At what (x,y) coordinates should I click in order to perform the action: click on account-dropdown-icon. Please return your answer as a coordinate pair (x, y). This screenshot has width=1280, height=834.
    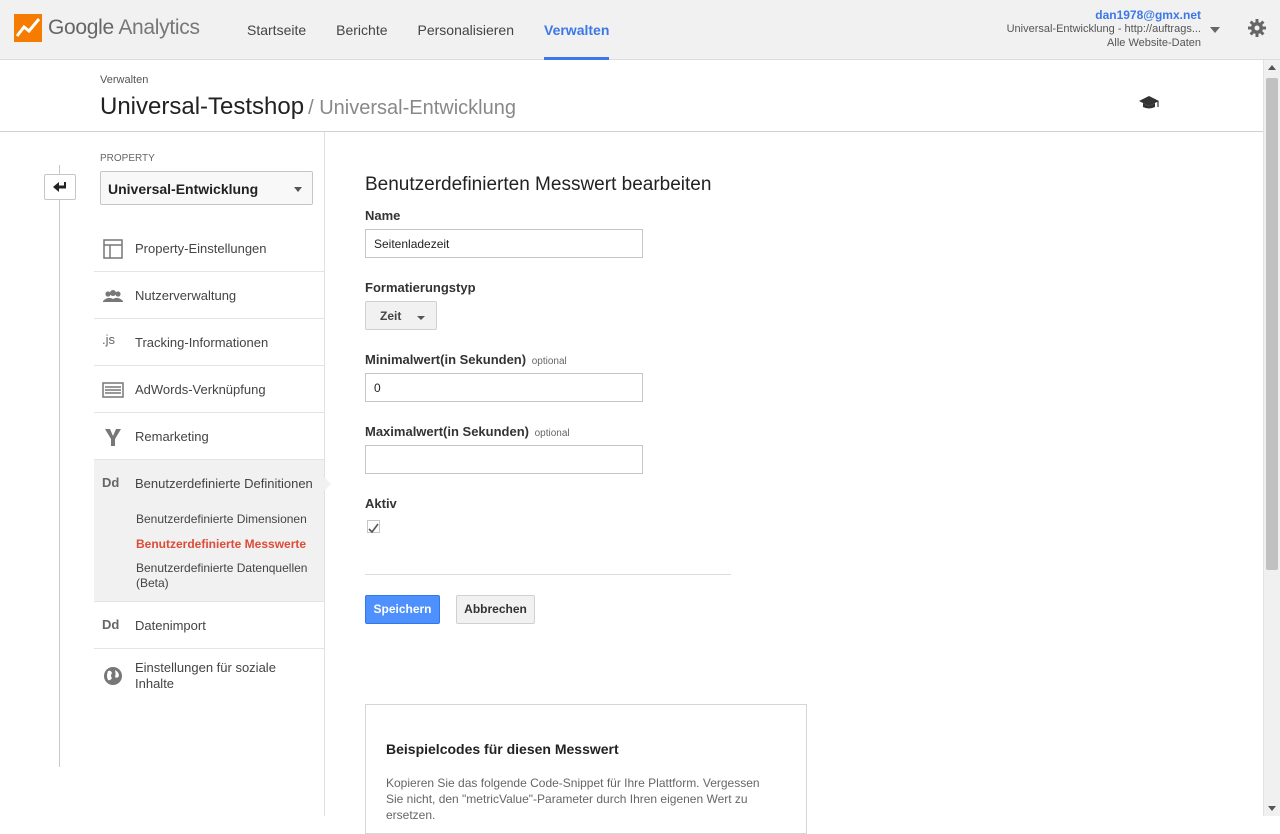
    Looking at the image, I should click on (1215, 30).